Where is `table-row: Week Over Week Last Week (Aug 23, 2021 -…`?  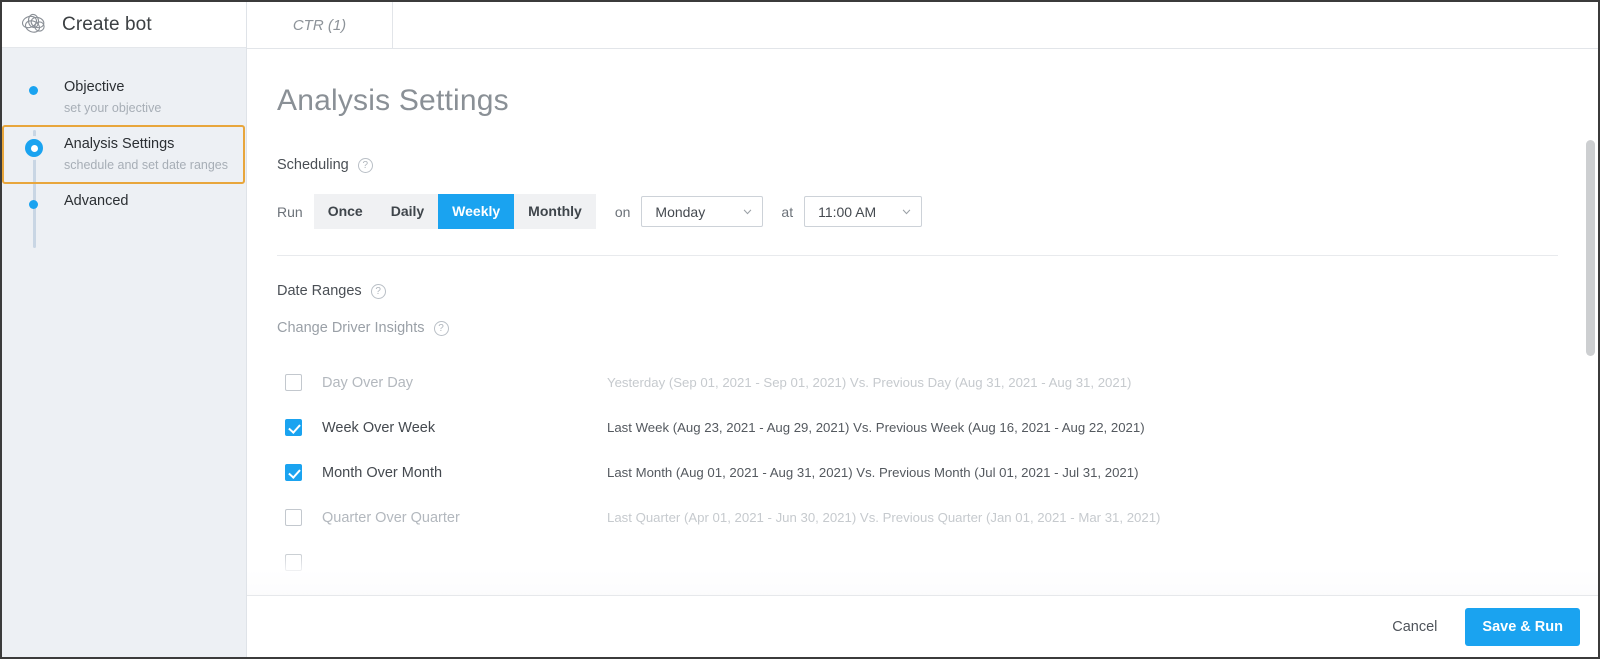 table-row: Week Over Week Last Week (Aug 23, 2021 -… is located at coordinates (917, 427).